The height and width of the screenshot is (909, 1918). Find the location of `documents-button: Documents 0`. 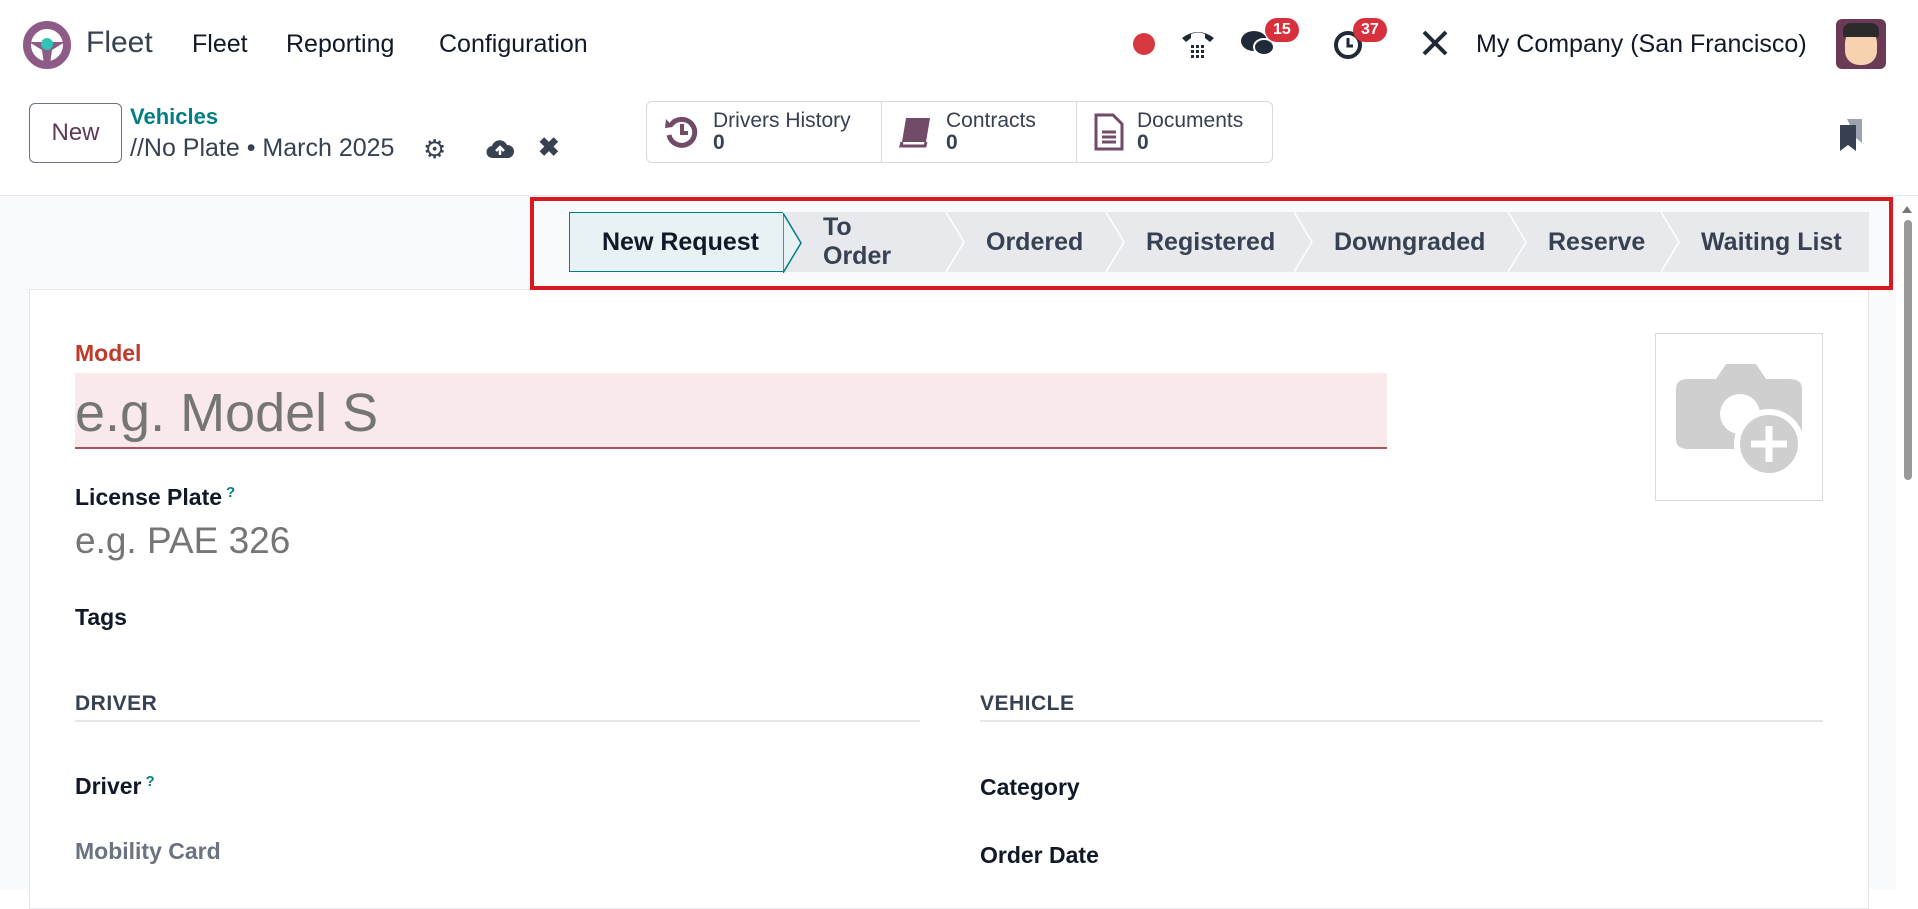

documents-button: Documents 0 is located at coordinates (1174, 132).